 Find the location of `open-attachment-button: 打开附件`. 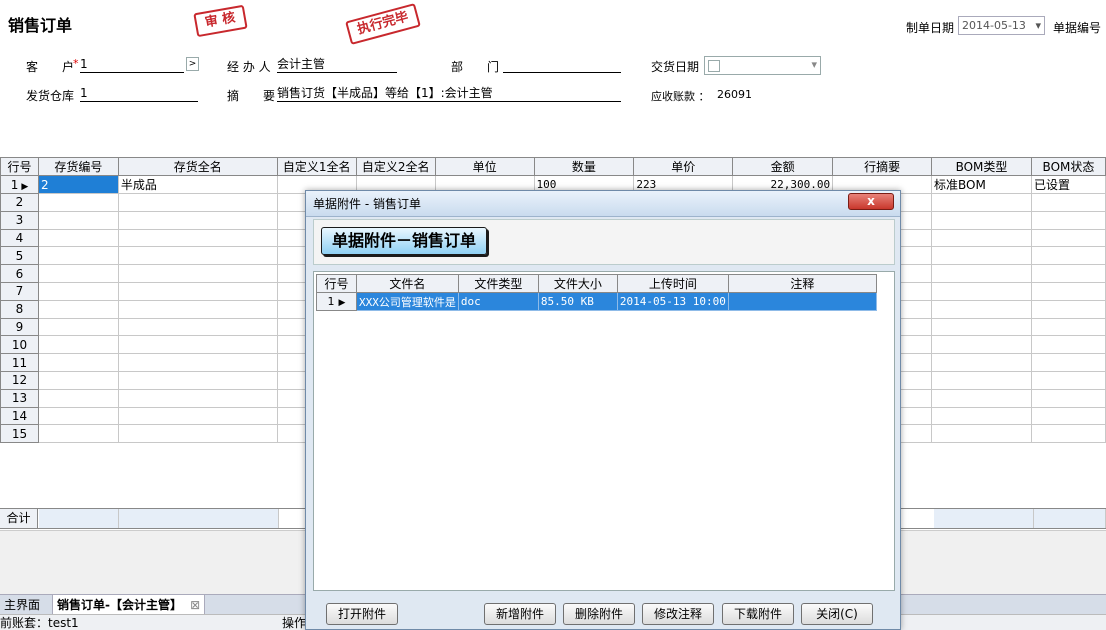

open-attachment-button: 打开附件 is located at coordinates (362, 614).